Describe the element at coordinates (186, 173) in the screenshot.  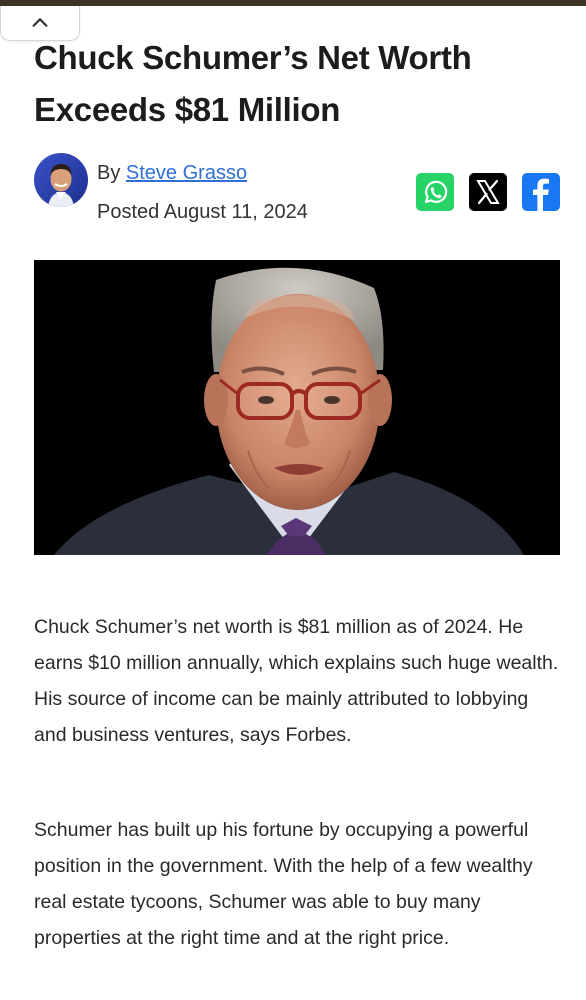
I see `author-link: Steve Grasso` at that location.